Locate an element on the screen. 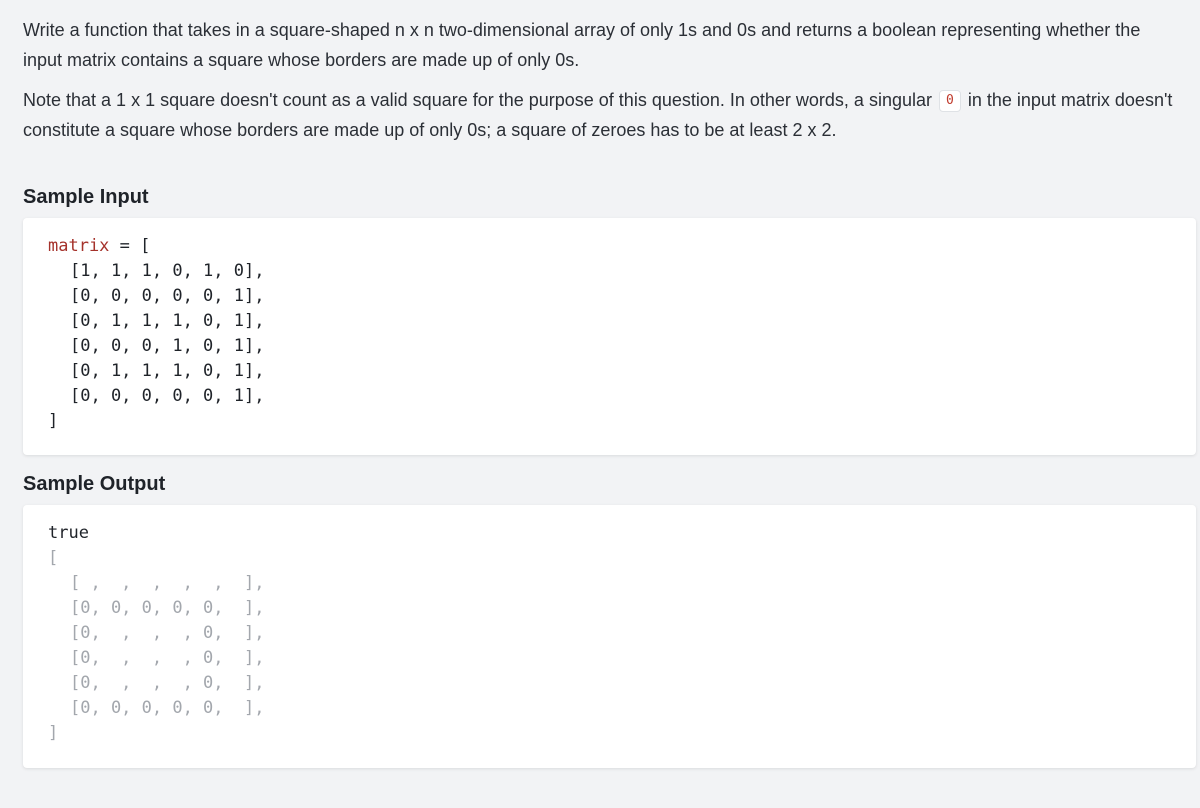 The image size is (1200, 808). matrix-variable: matrix is located at coordinates (79, 246).